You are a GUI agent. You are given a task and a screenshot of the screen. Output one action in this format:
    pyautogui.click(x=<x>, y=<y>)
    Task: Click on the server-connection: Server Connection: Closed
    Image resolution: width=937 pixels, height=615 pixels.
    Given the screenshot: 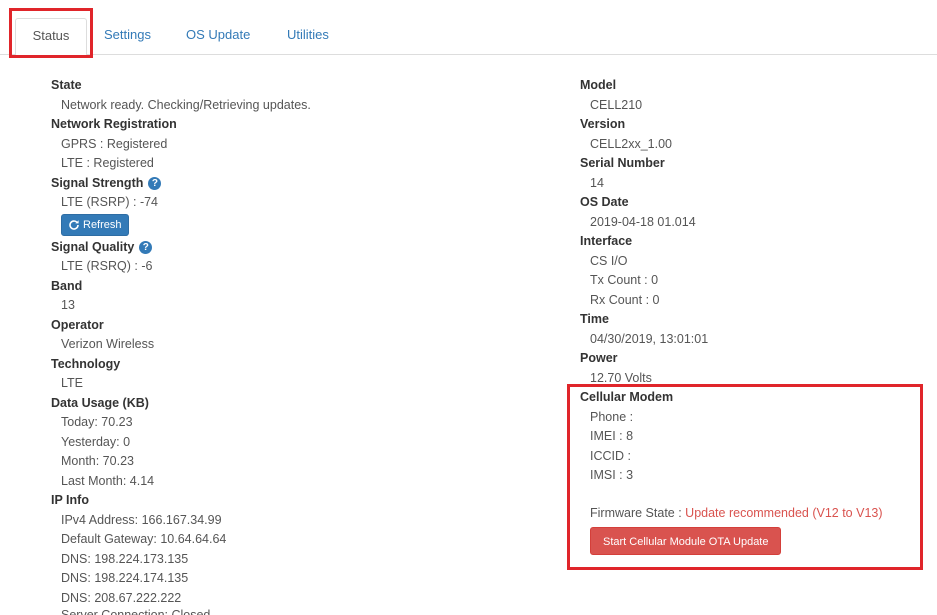 What is the action you would take?
    pyautogui.click(x=136, y=611)
    